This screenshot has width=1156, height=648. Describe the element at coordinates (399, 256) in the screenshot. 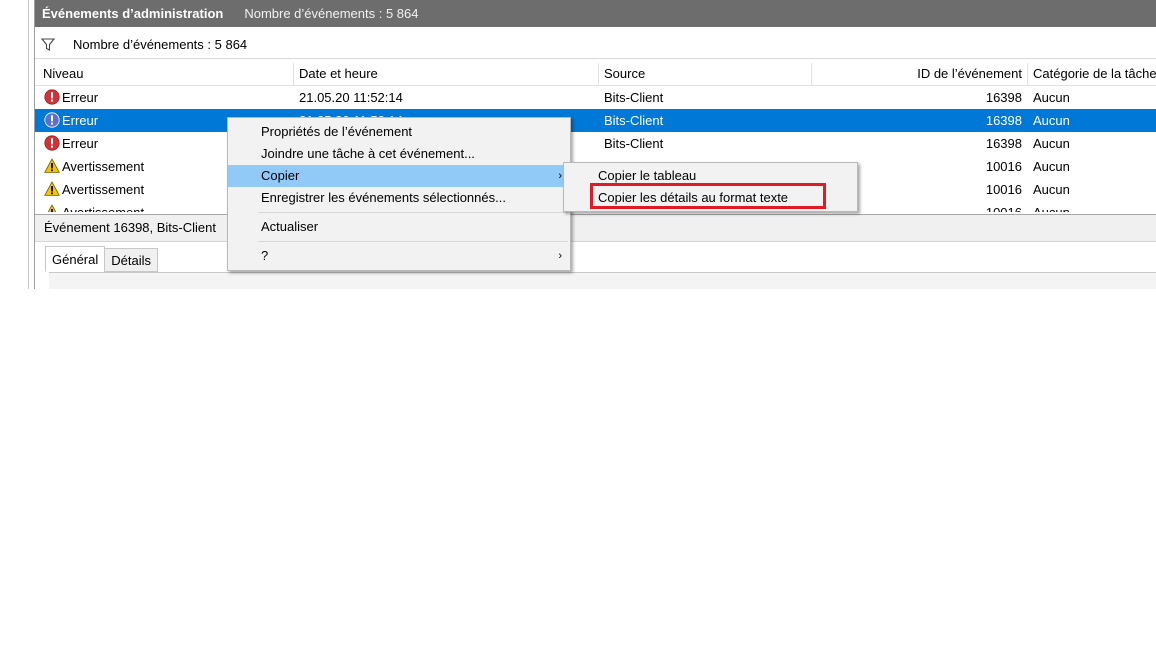

I see `menu-item-help: ? ›` at that location.